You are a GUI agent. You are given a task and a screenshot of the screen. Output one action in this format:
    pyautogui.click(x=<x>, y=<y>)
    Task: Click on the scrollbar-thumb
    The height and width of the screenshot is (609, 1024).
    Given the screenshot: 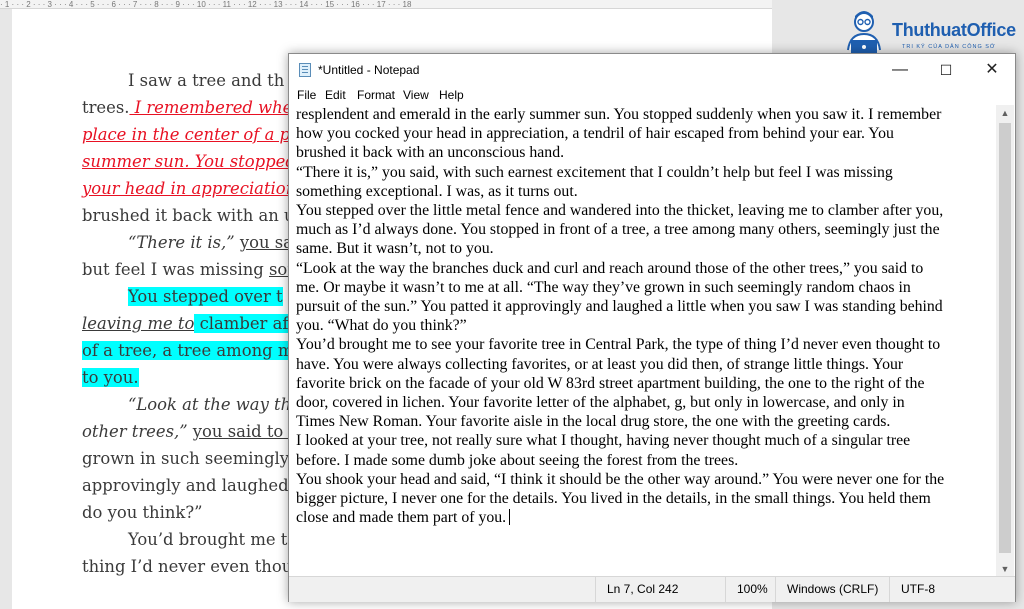 What is the action you would take?
    pyautogui.click(x=1005, y=338)
    